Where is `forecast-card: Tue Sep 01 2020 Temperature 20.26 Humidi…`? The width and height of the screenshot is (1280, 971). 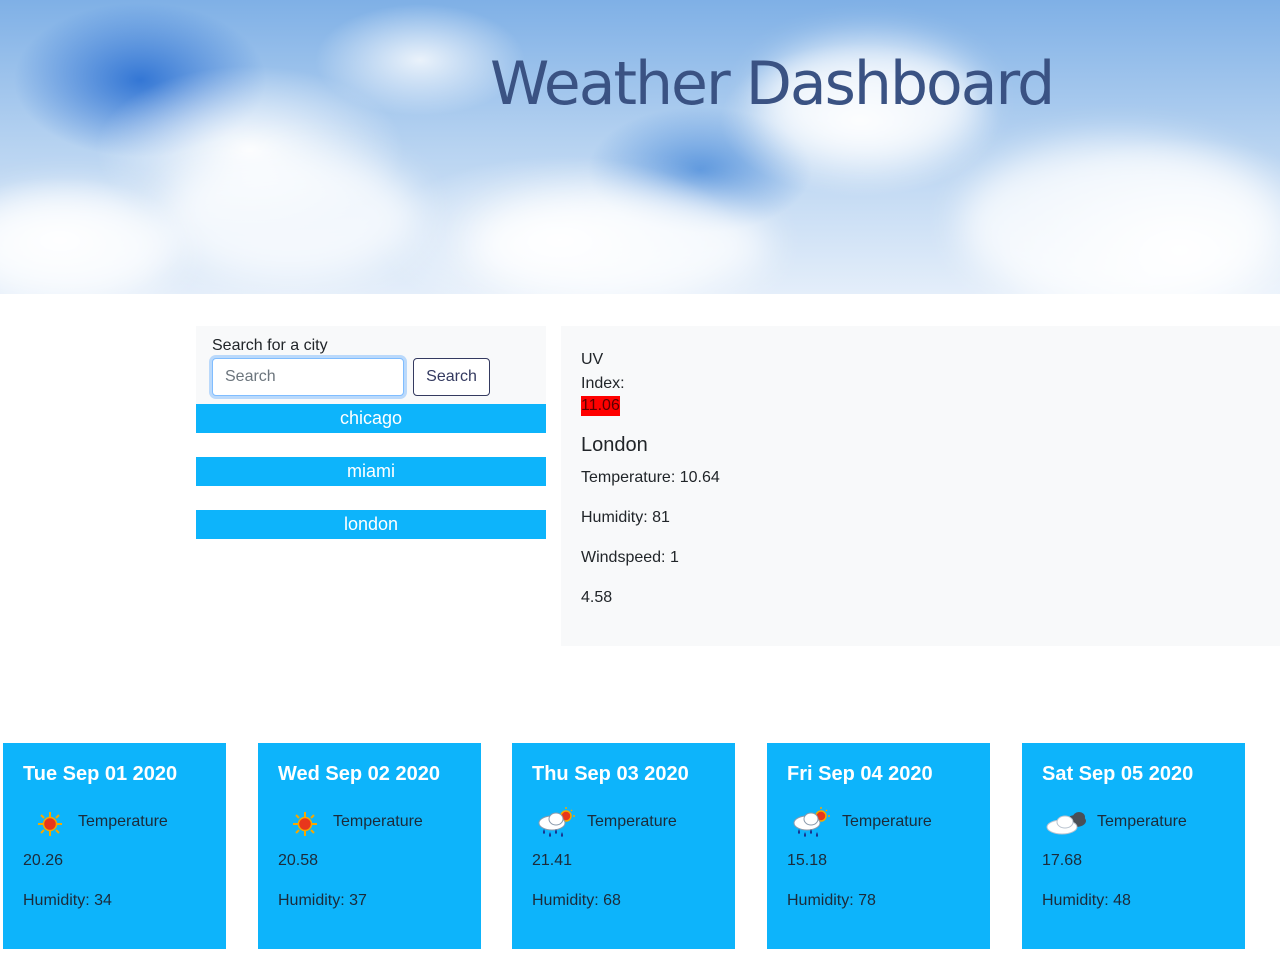
forecast-card: Tue Sep 01 2020 Temperature 20.26 Humidi… is located at coordinates (114, 846).